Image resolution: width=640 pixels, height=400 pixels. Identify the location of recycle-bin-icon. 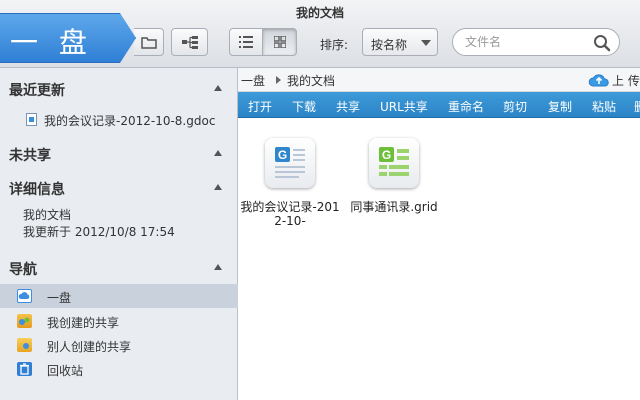
(24, 369).